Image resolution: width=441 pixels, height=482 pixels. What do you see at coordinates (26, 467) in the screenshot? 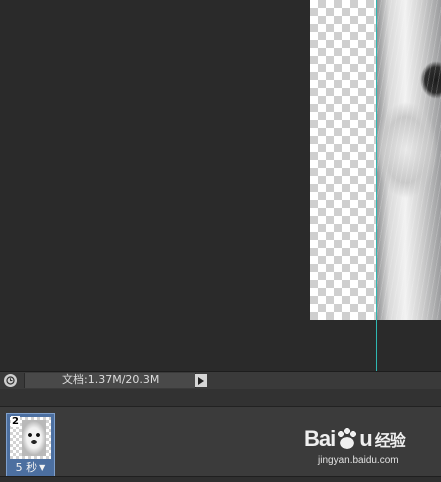
I see `frame-delay-label: 5 秒` at bounding box center [26, 467].